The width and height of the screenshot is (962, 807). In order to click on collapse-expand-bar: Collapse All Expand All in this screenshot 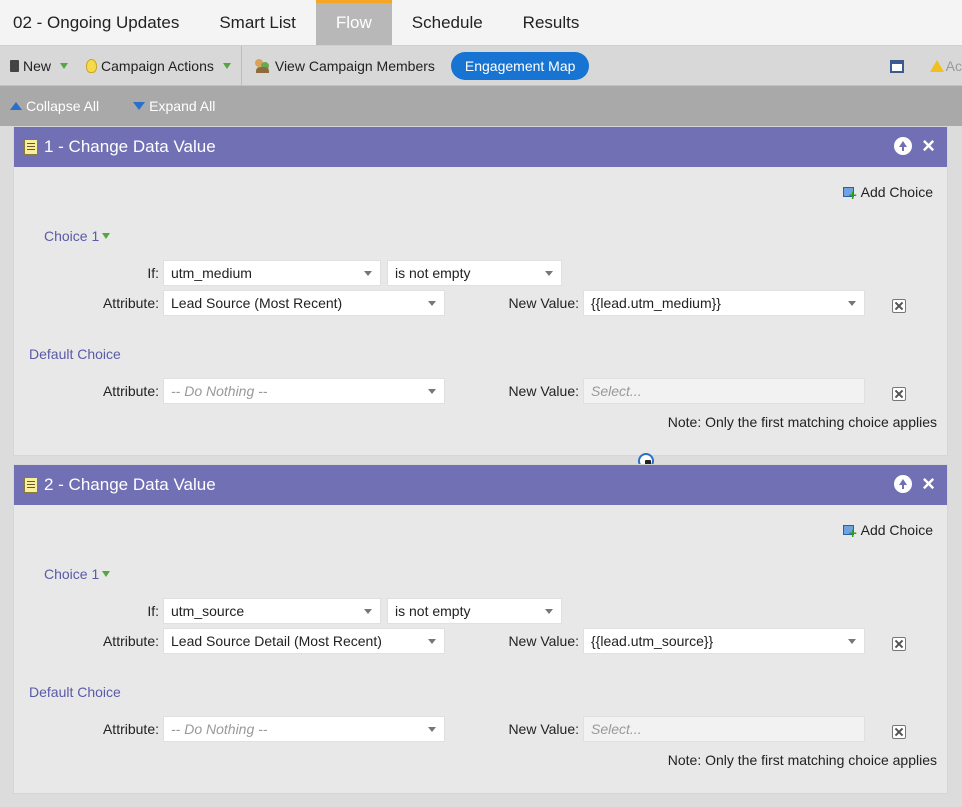, I will do `click(481, 106)`.